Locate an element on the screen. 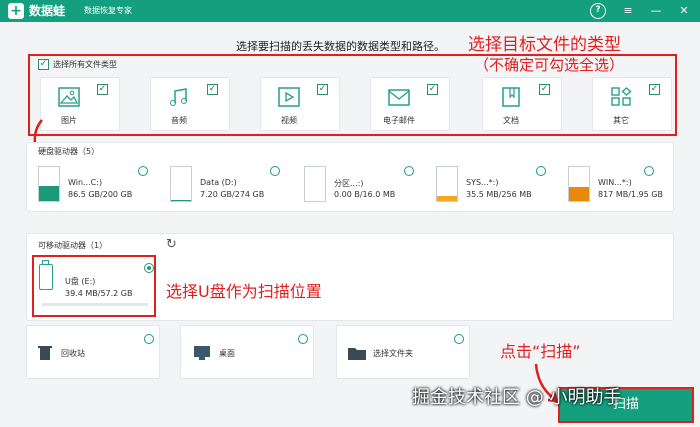 The height and width of the screenshot is (427, 700). select-all-types-label: 选择所有文件类型 is located at coordinates (85, 64).